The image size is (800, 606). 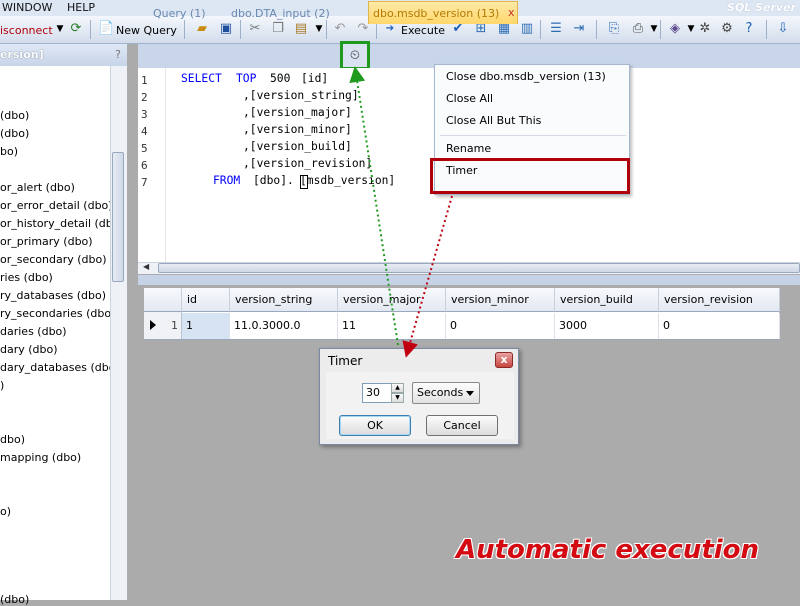 What do you see at coordinates (57, 313) in the screenshot?
I see `tree-item: ry_secondaries (dbo)` at bounding box center [57, 313].